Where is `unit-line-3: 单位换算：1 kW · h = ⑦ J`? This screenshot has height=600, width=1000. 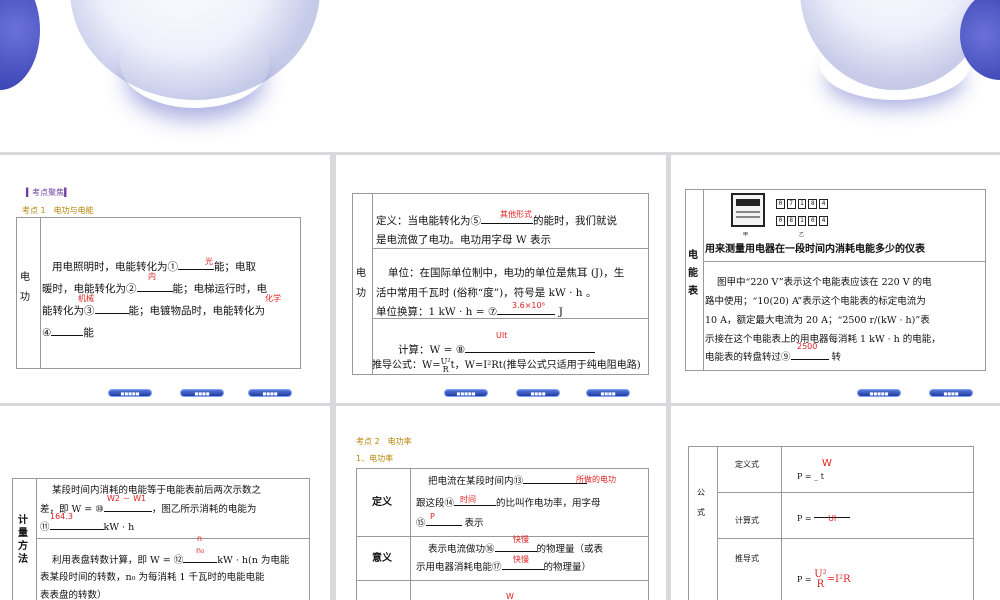
unit-line-3: 单位换算：1 kW · h = ⑦ J is located at coordinates (512, 312).